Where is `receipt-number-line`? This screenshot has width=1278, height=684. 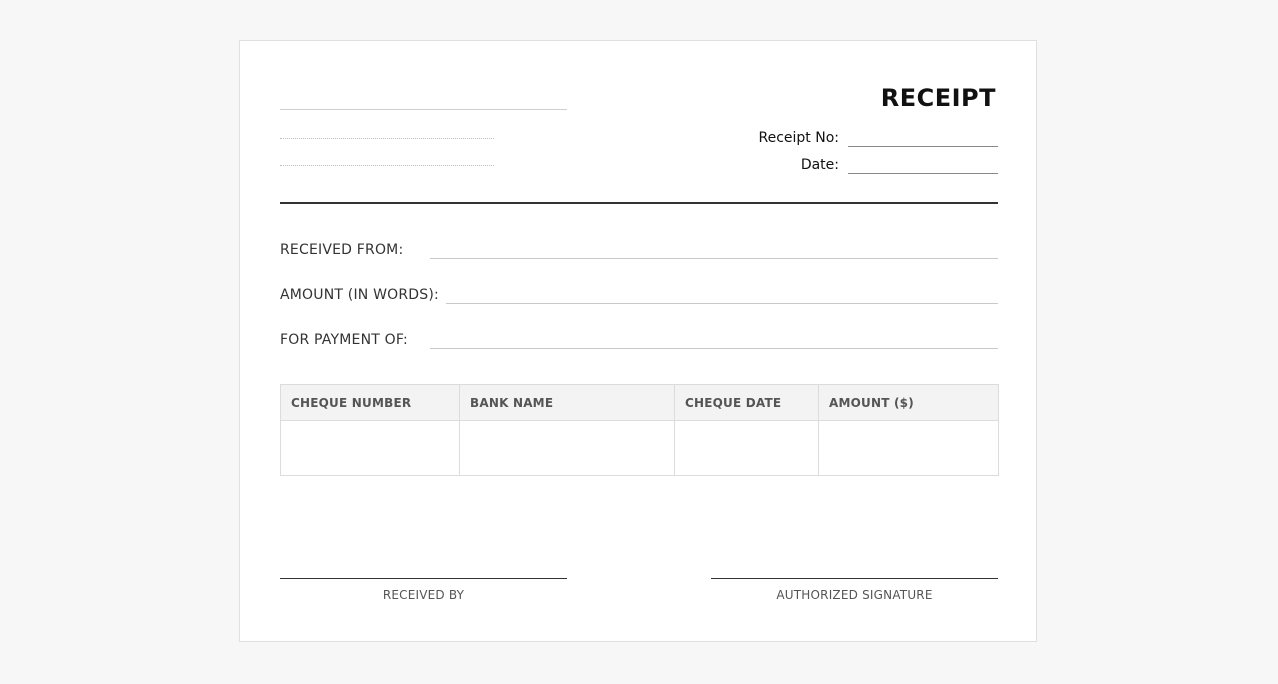 receipt-number-line is located at coordinates (923, 146).